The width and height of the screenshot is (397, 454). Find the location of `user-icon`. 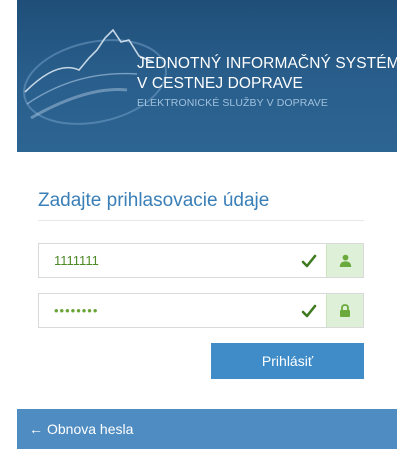

user-icon is located at coordinates (345, 260).